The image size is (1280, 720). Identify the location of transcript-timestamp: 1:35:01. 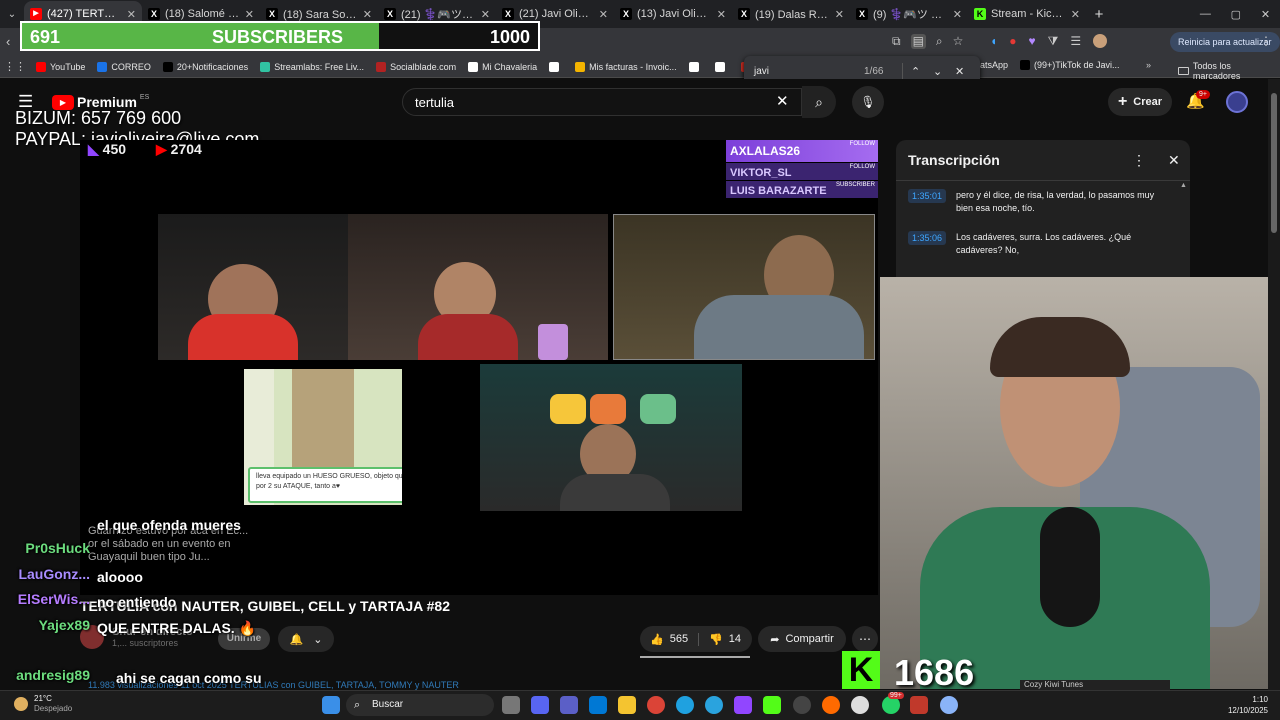
(927, 196).